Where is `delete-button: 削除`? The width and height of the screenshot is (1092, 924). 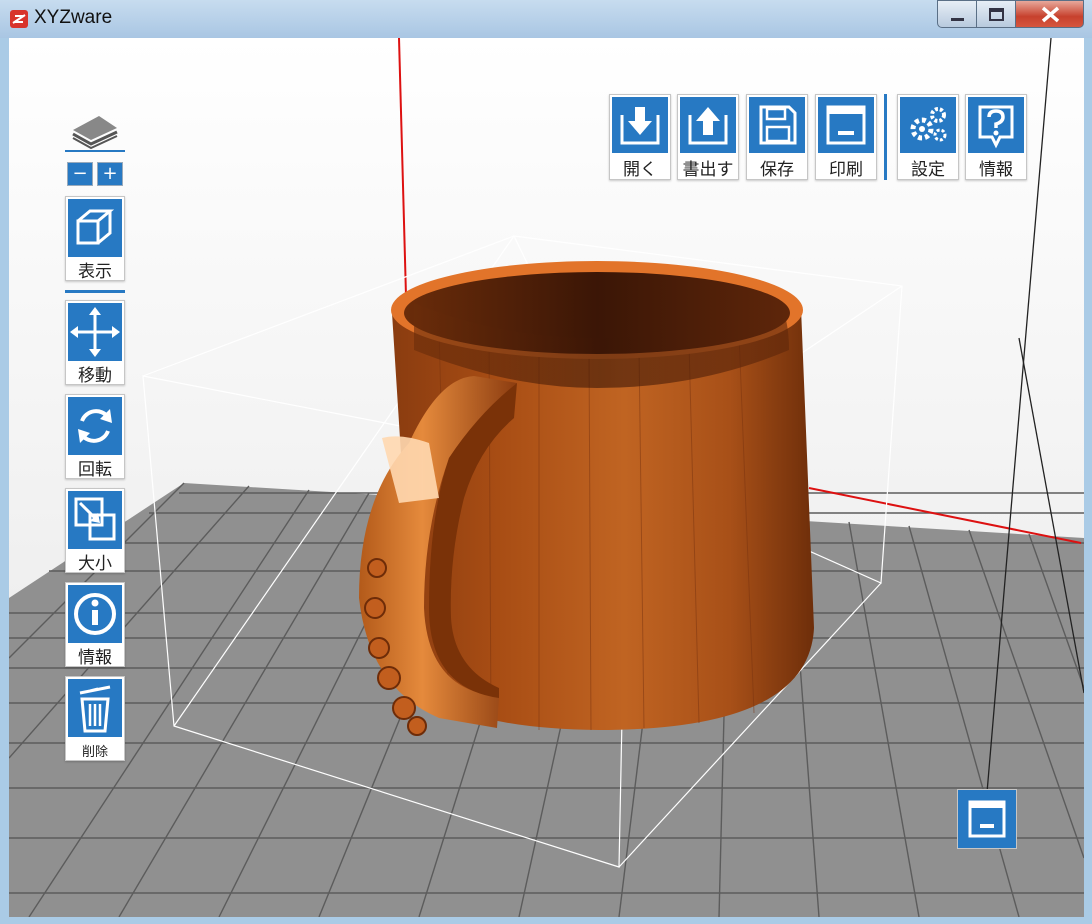
delete-button: 削除 is located at coordinates (95, 718).